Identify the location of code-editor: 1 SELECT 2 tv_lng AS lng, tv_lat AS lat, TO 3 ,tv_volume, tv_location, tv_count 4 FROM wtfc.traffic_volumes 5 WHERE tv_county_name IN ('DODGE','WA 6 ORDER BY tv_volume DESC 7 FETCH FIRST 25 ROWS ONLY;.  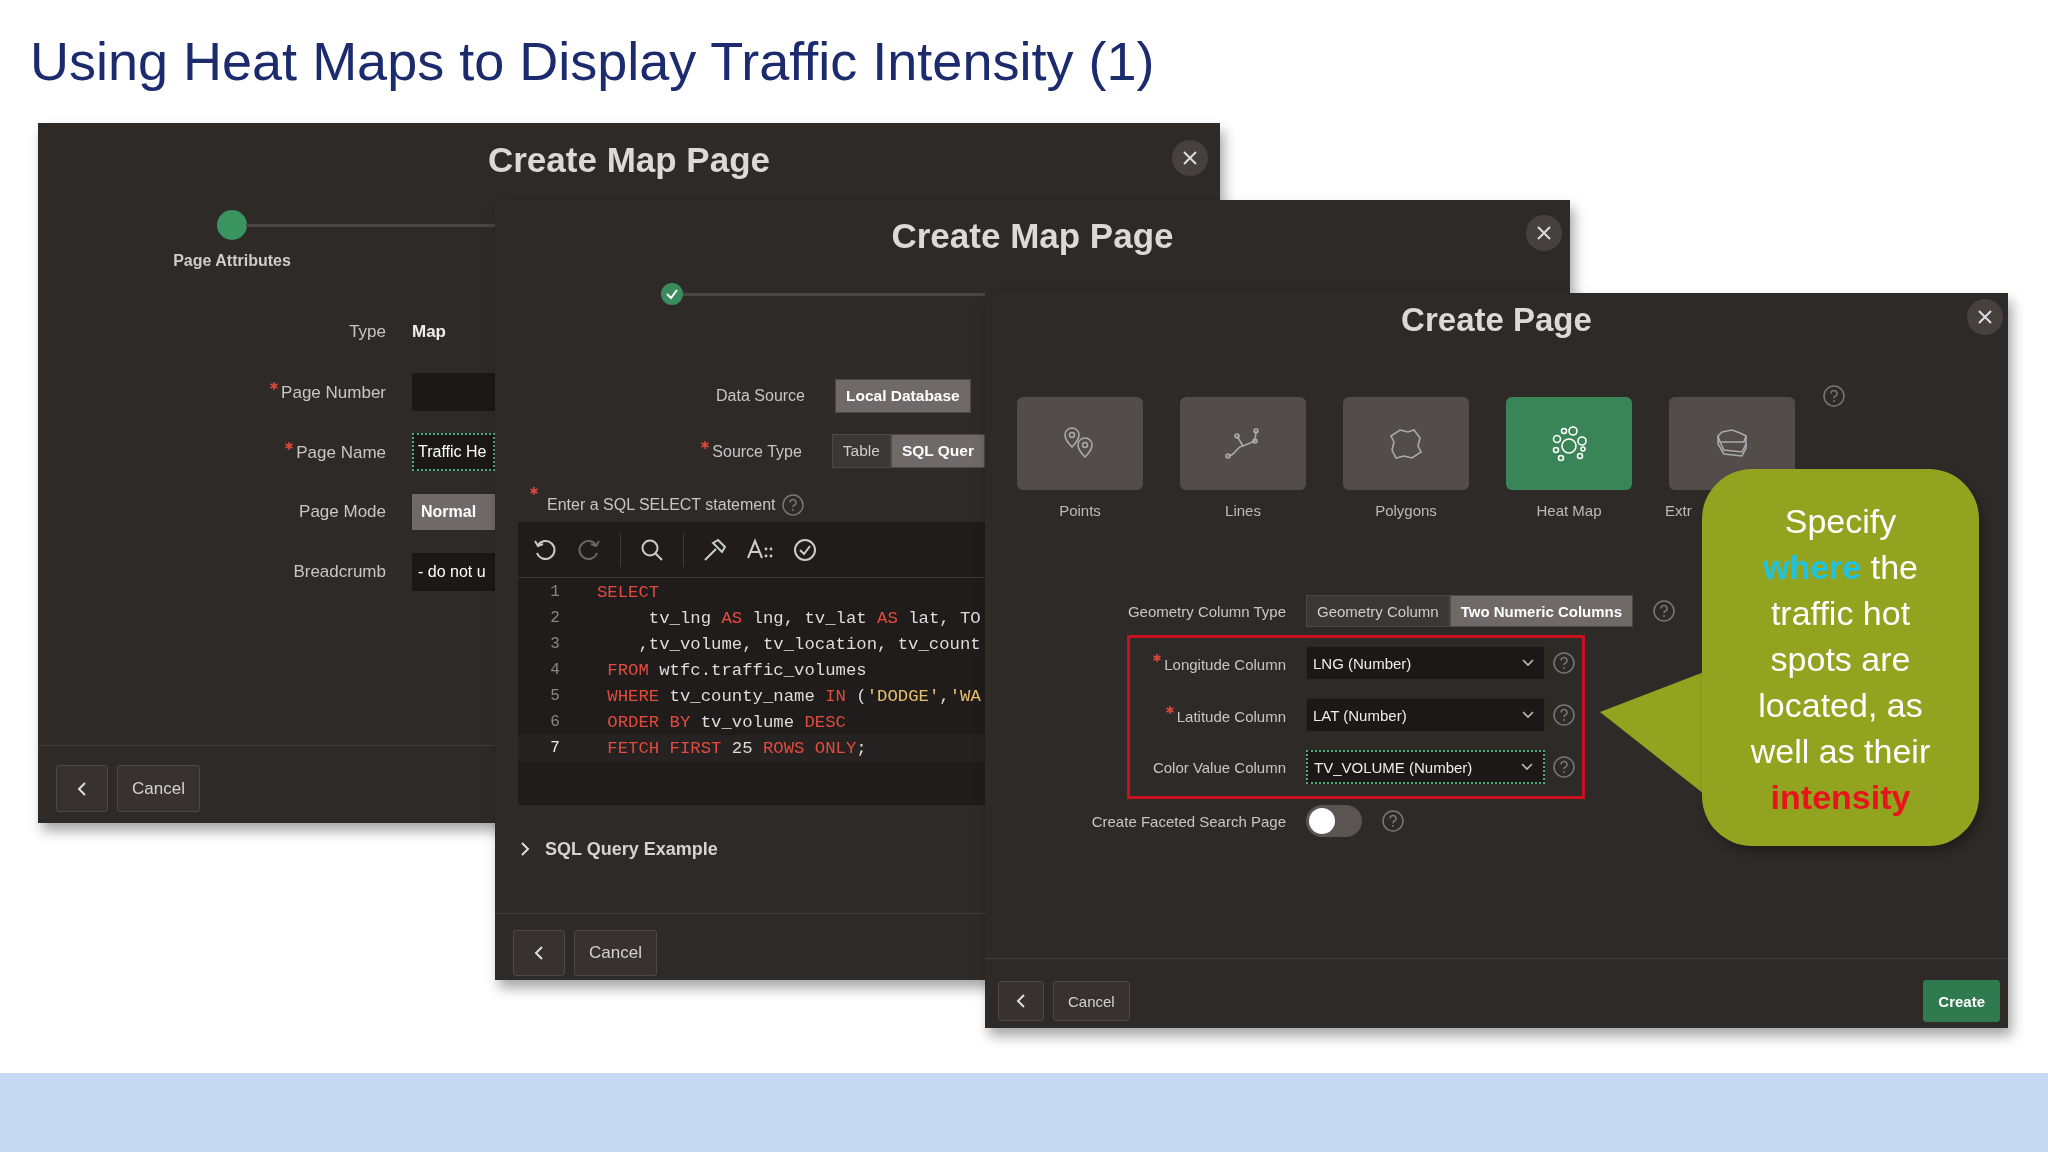
(751, 663).